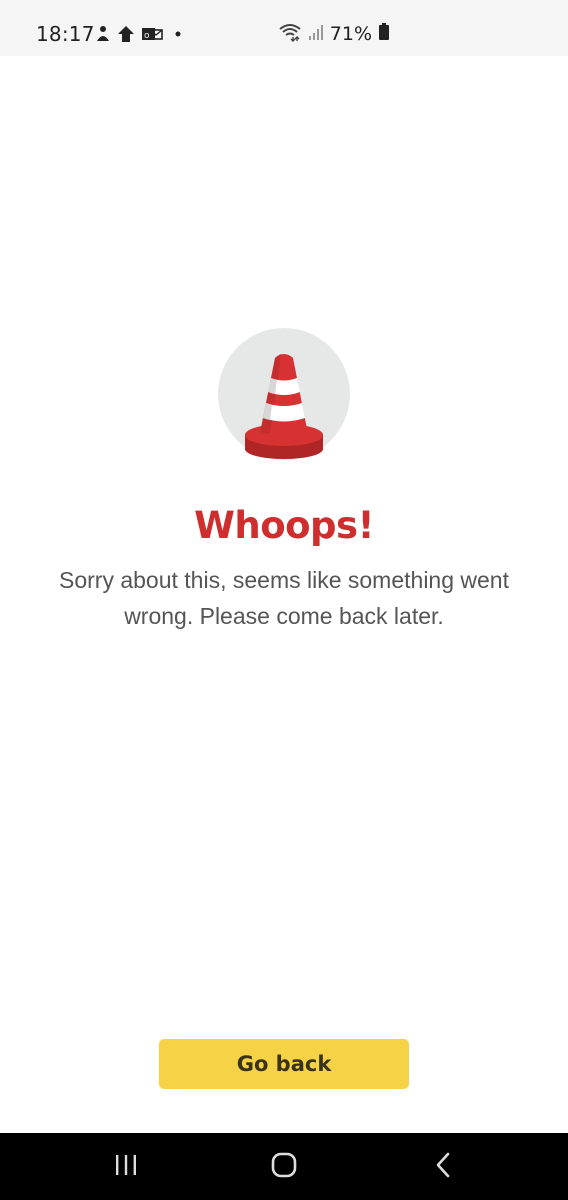 The width and height of the screenshot is (568, 1200). What do you see at coordinates (290, 34) in the screenshot?
I see `wifi-icon` at bounding box center [290, 34].